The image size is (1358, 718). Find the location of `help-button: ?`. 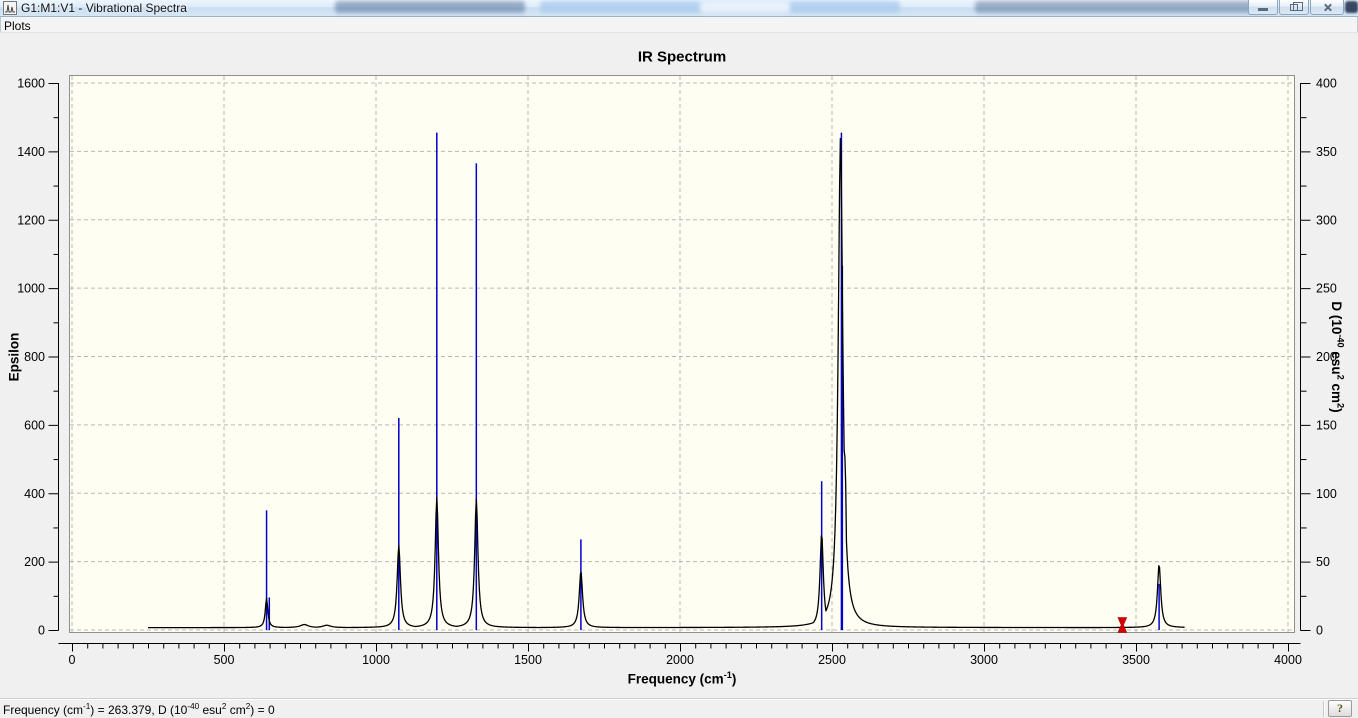

help-button: ? is located at coordinates (1340, 708).